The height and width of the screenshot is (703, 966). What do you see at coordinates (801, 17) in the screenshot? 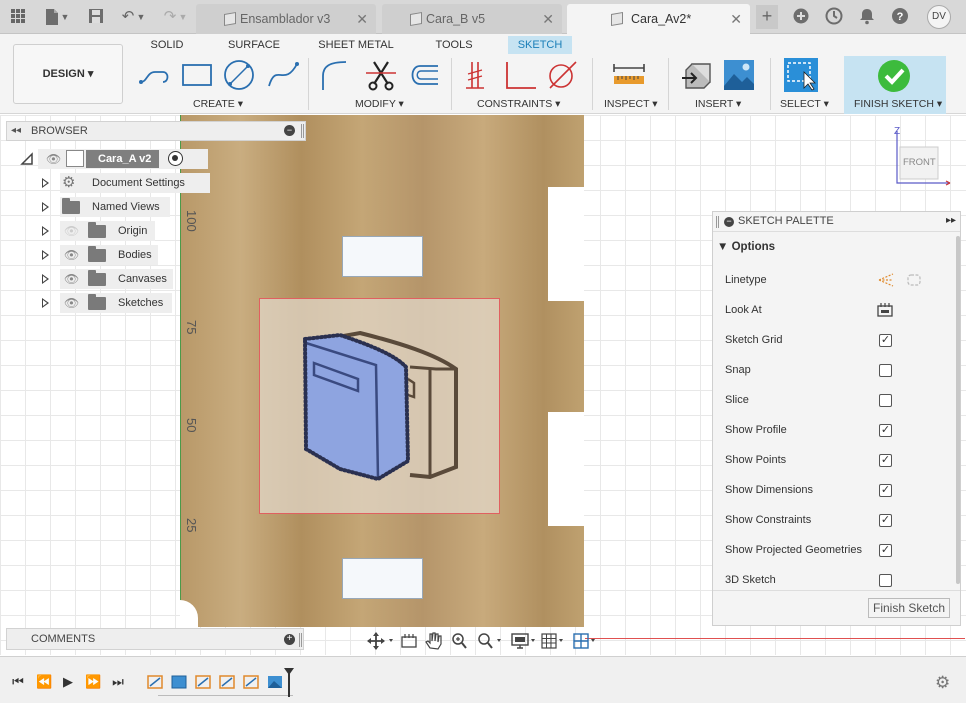
I see `extensions-icon` at bounding box center [801, 17].